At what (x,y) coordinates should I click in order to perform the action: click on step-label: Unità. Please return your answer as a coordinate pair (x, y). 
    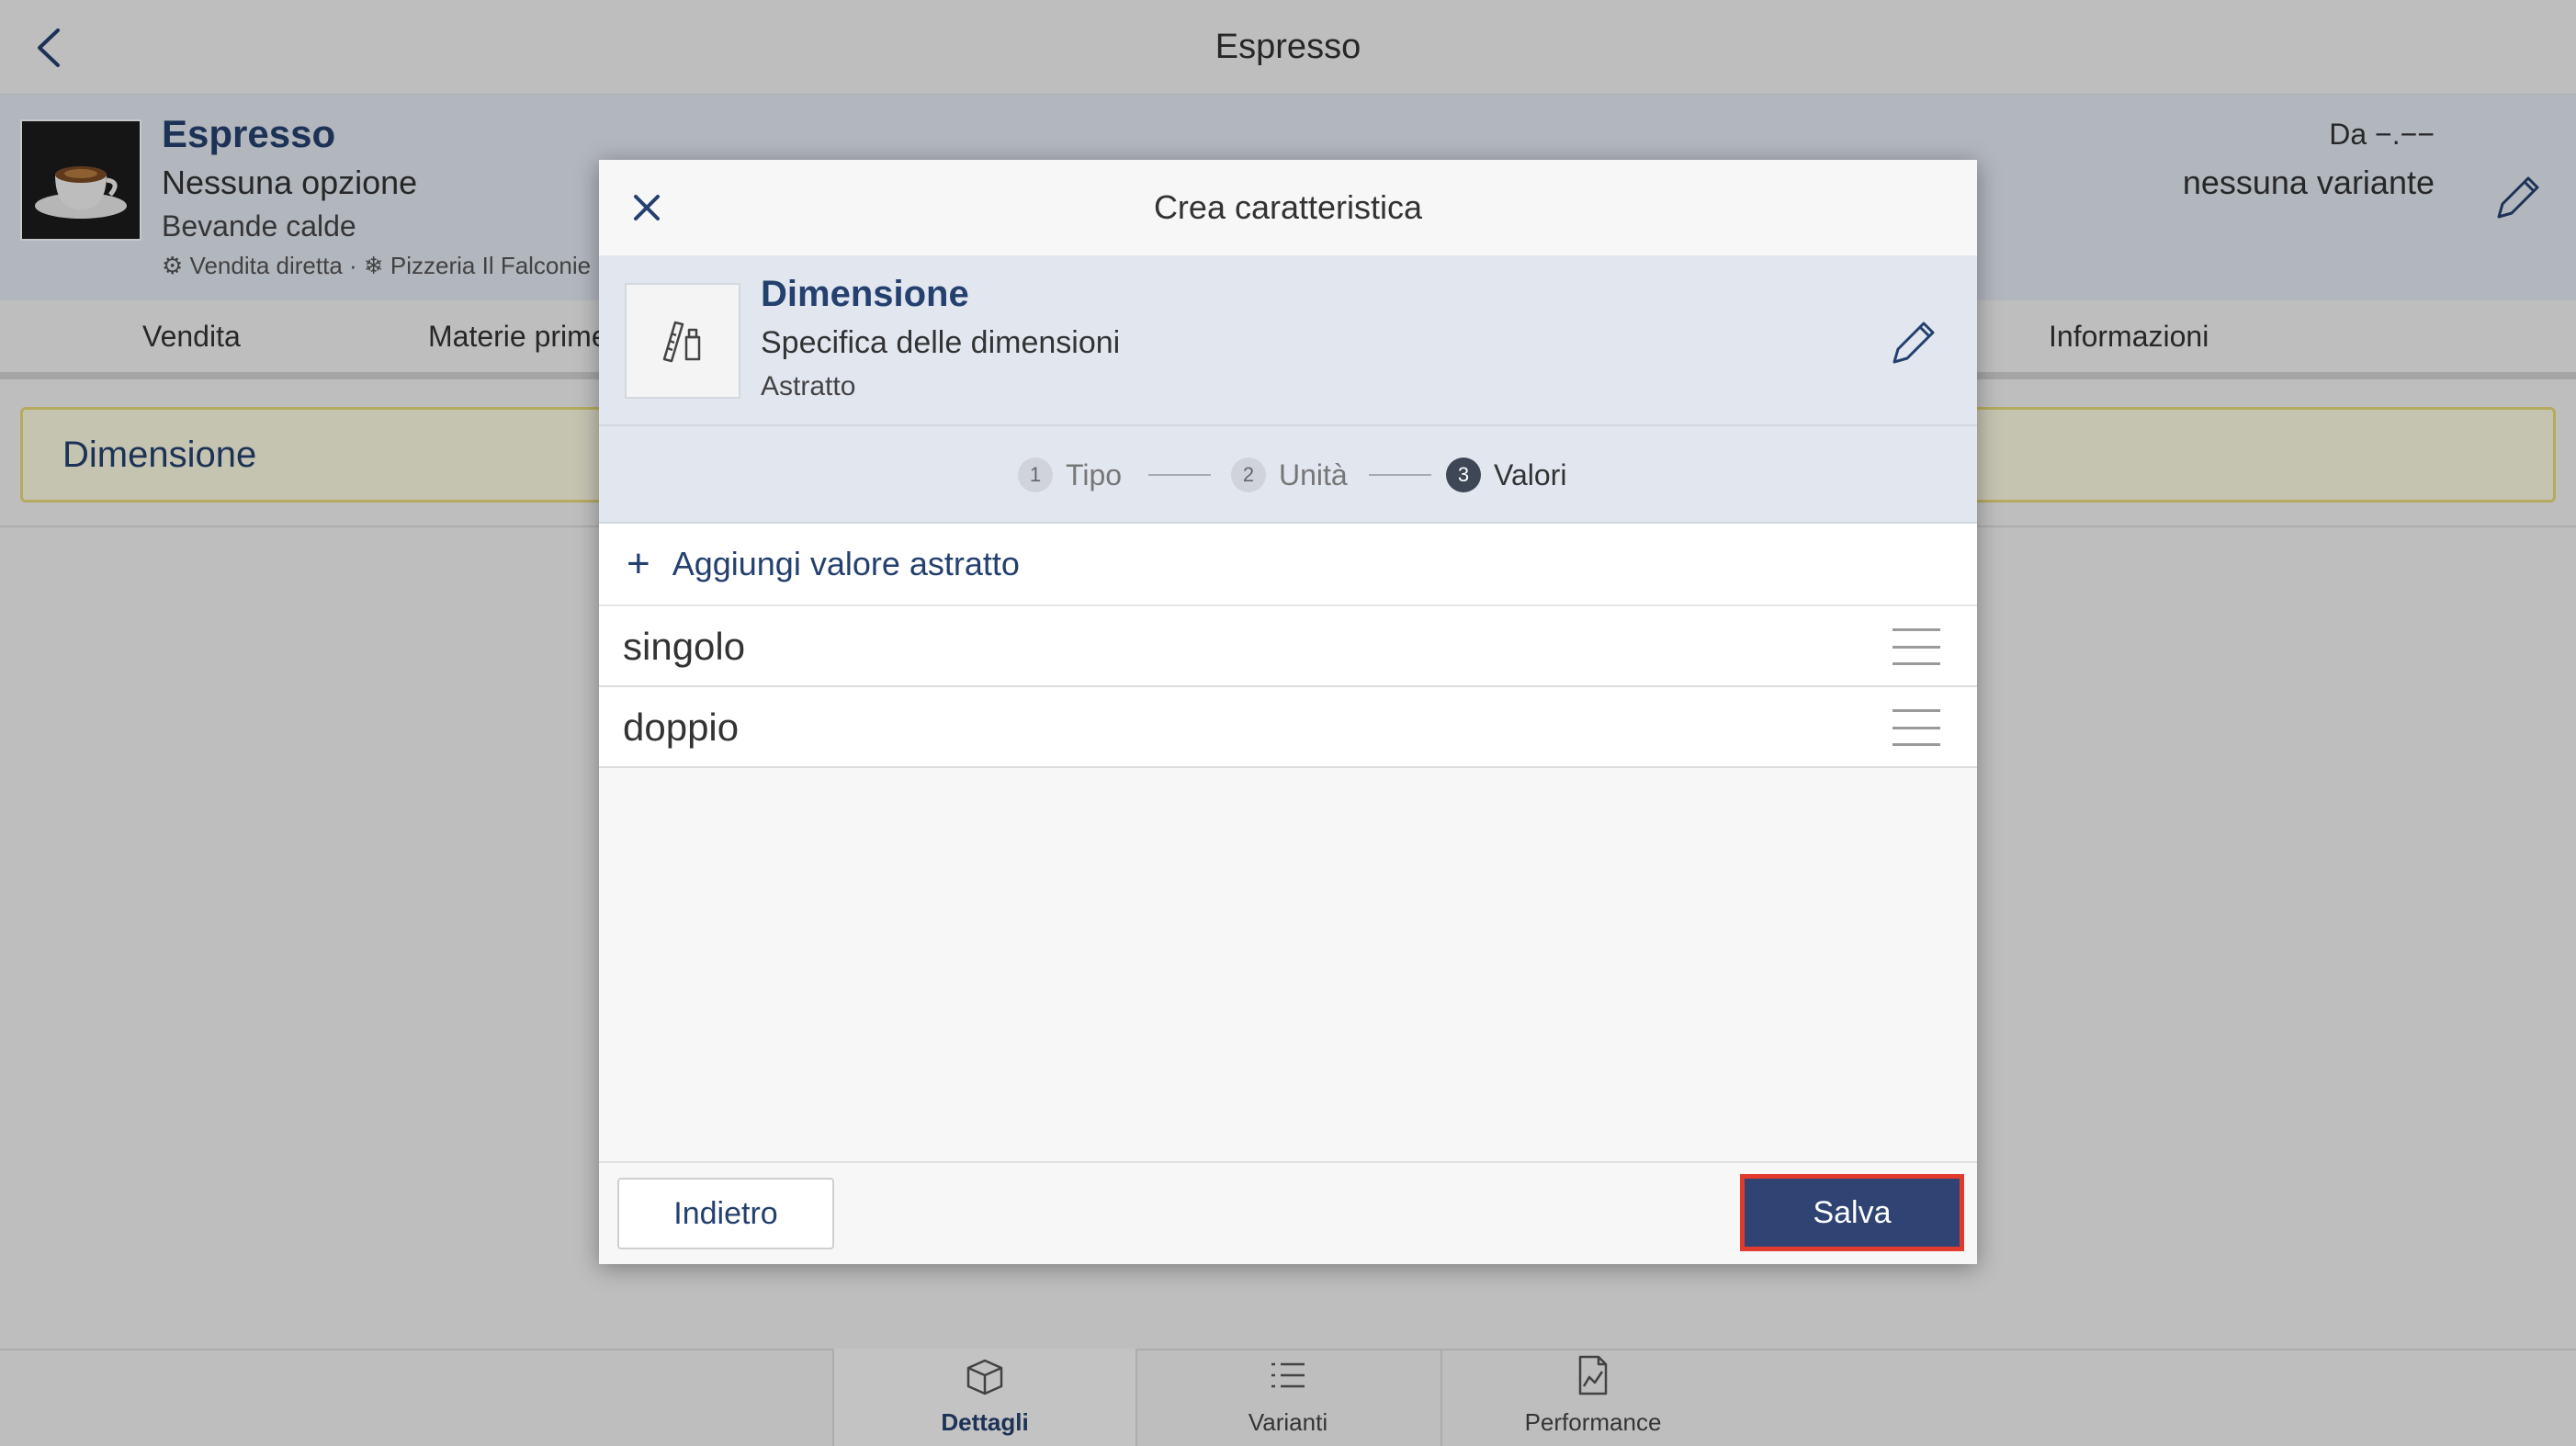
    Looking at the image, I should click on (1313, 474).